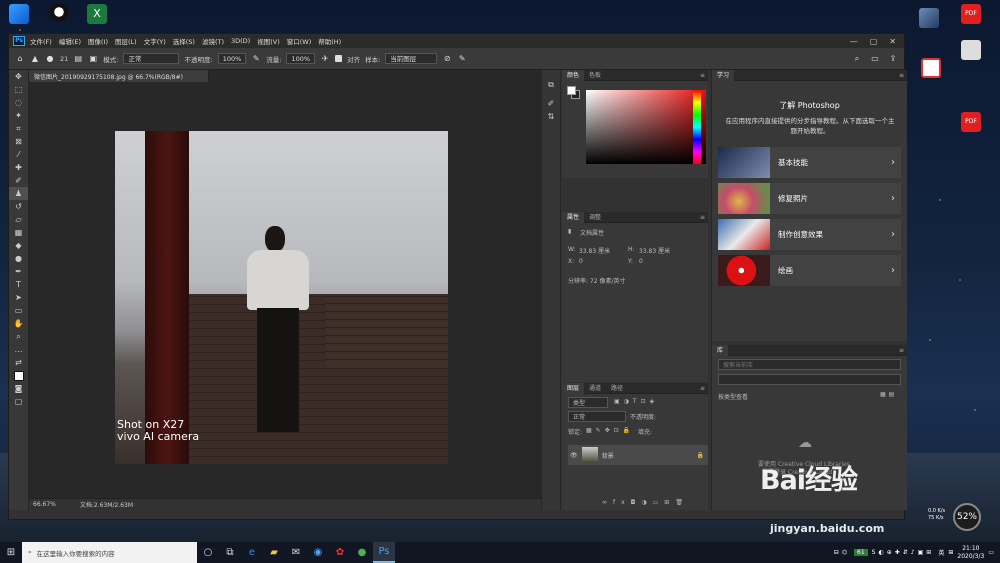 This screenshot has height=563, width=1000. What do you see at coordinates (809, 198) in the screenshot?
I see `learn-item-fix-photo: 修复照片 ›` at bounding box center [809, 198].